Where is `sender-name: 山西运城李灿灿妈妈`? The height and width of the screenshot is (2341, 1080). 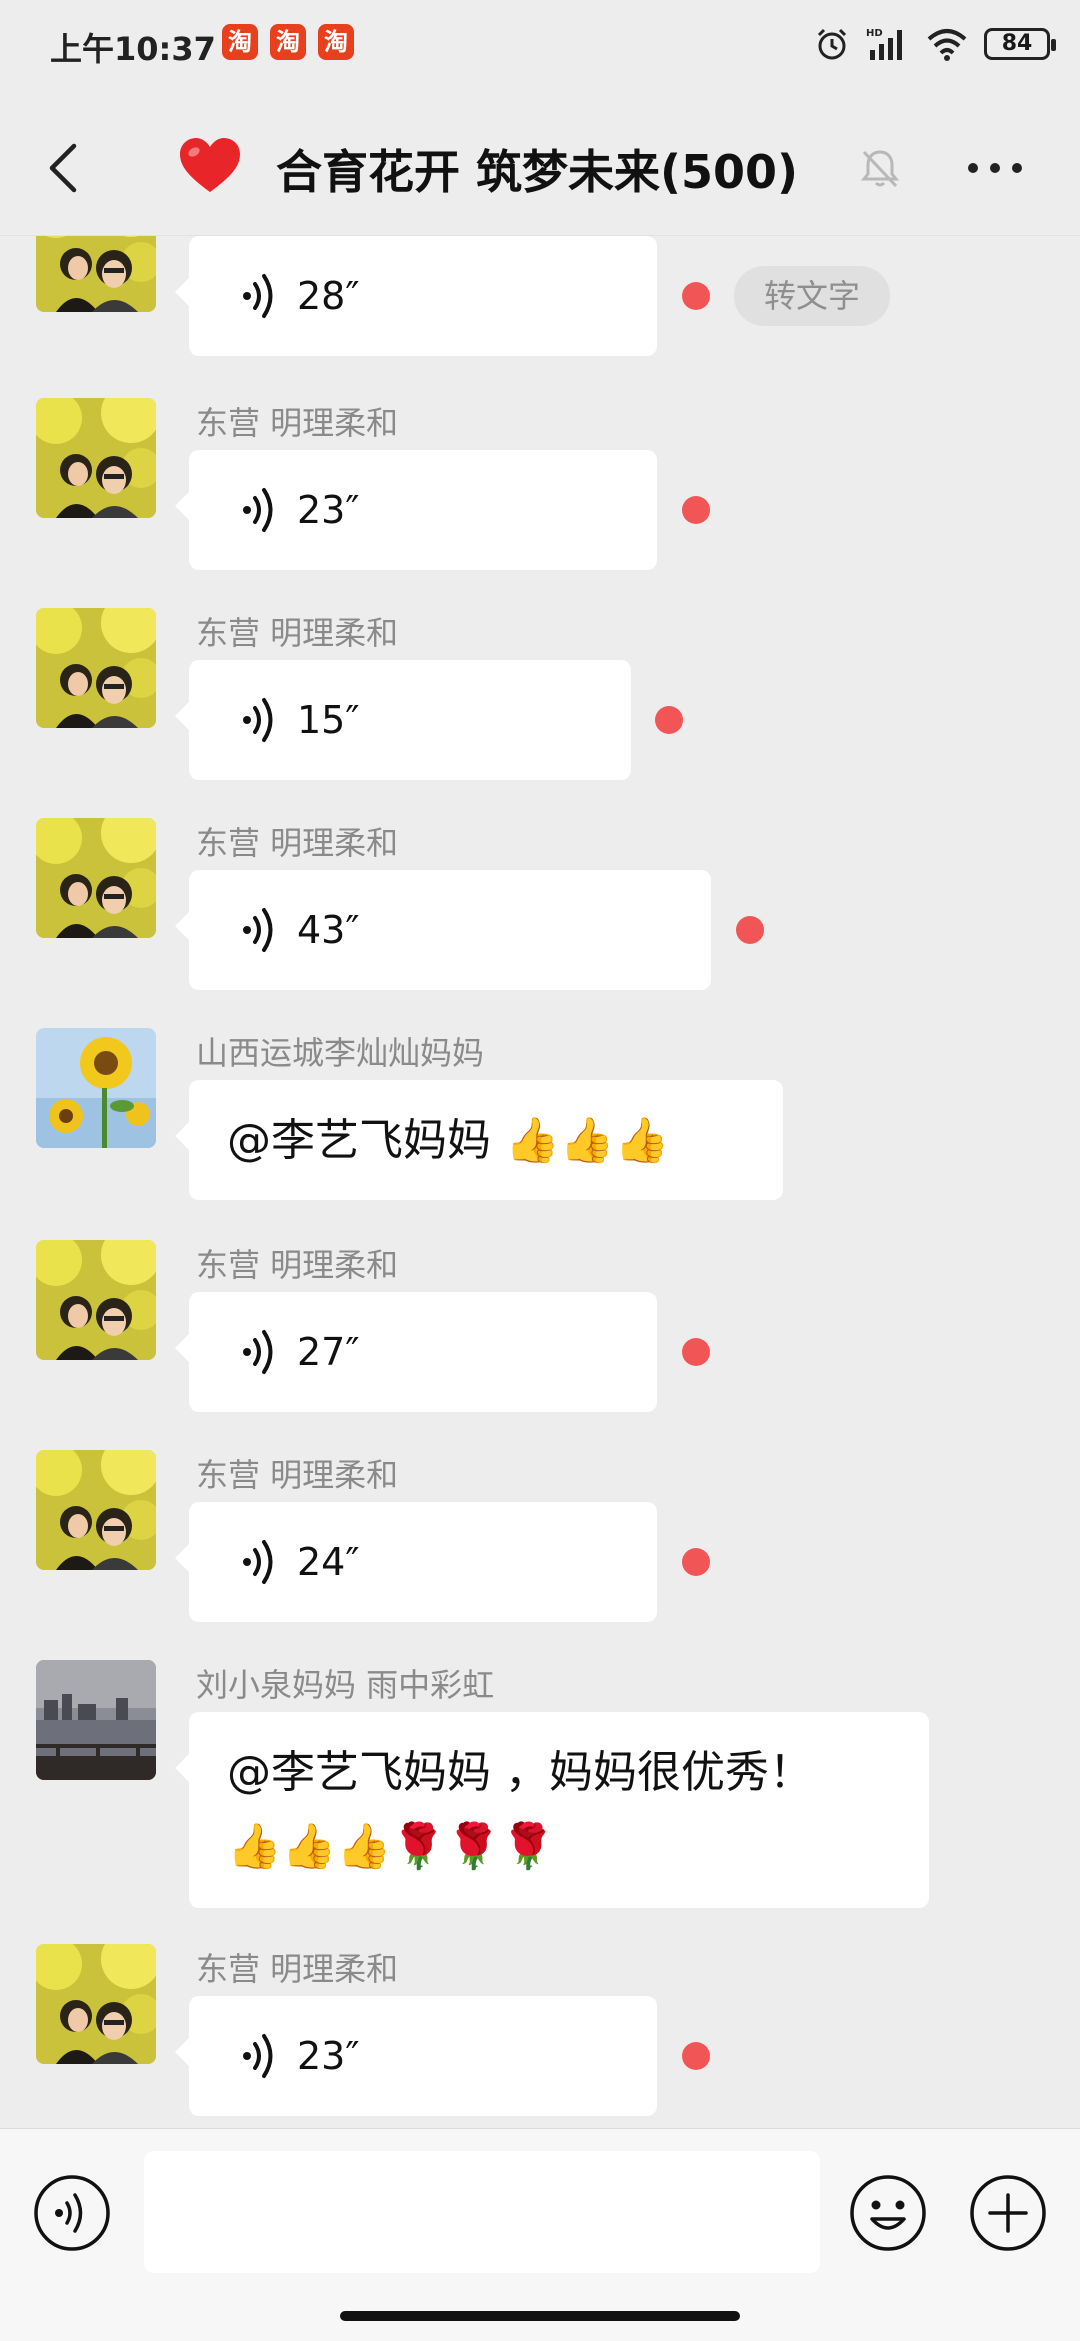 sender-name: 山西运城李灿灿妈妈 is located at coordinates (340, 1053).